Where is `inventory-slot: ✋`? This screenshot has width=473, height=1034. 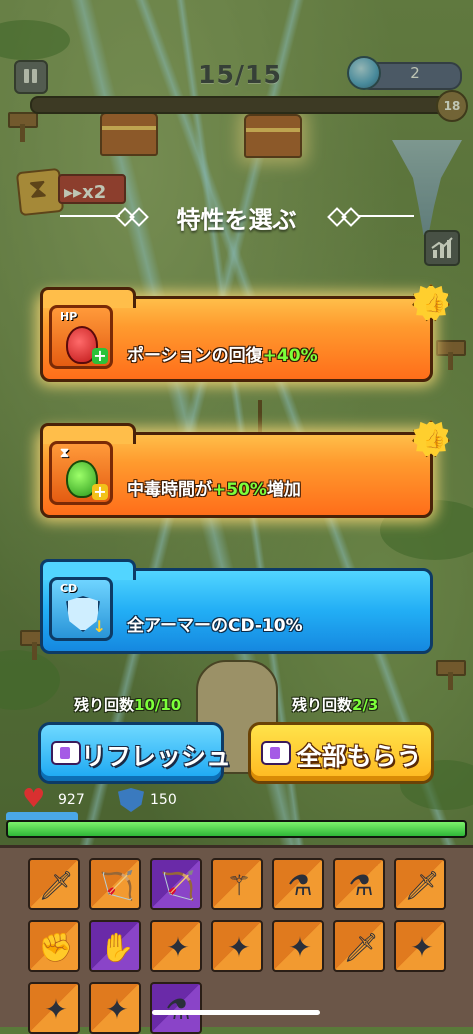 inventory-slot: ✋ is located at coordinates (115, 946).